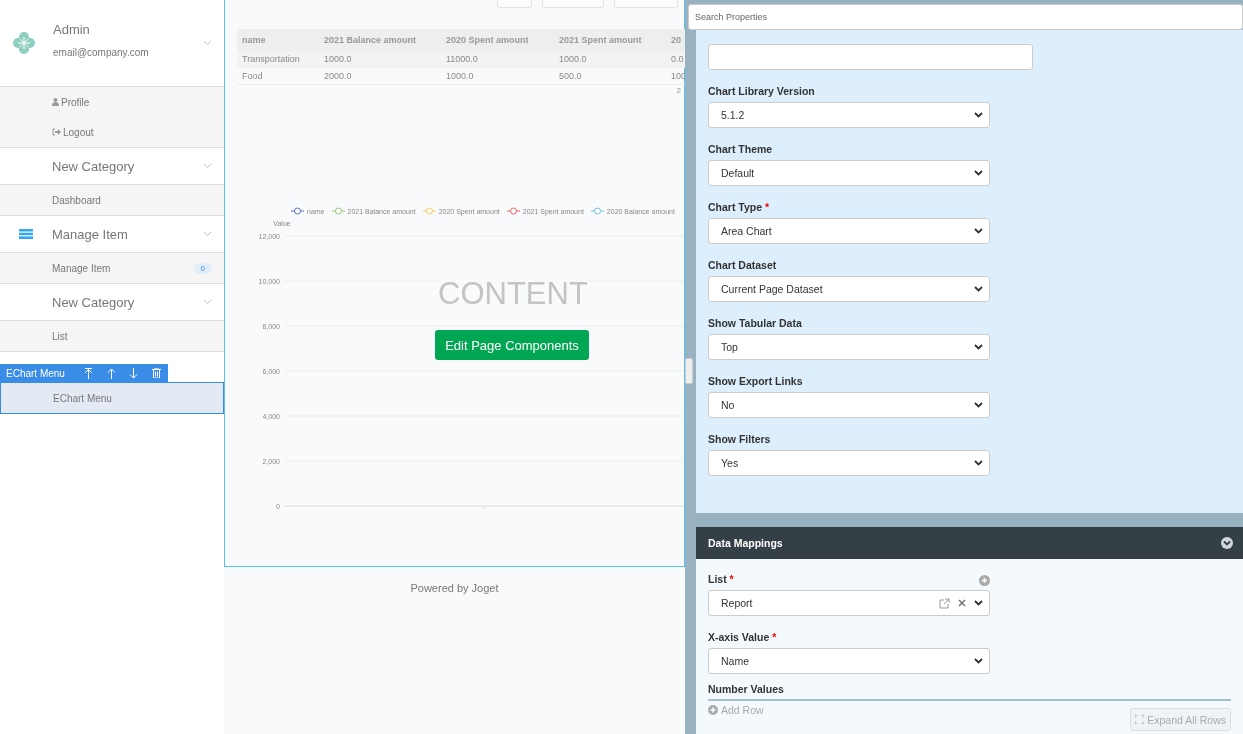 Image resolution: width=1243 pixels, height=734 pixels. I want to click on profile-menu-item: Profile, so click(112, 102).